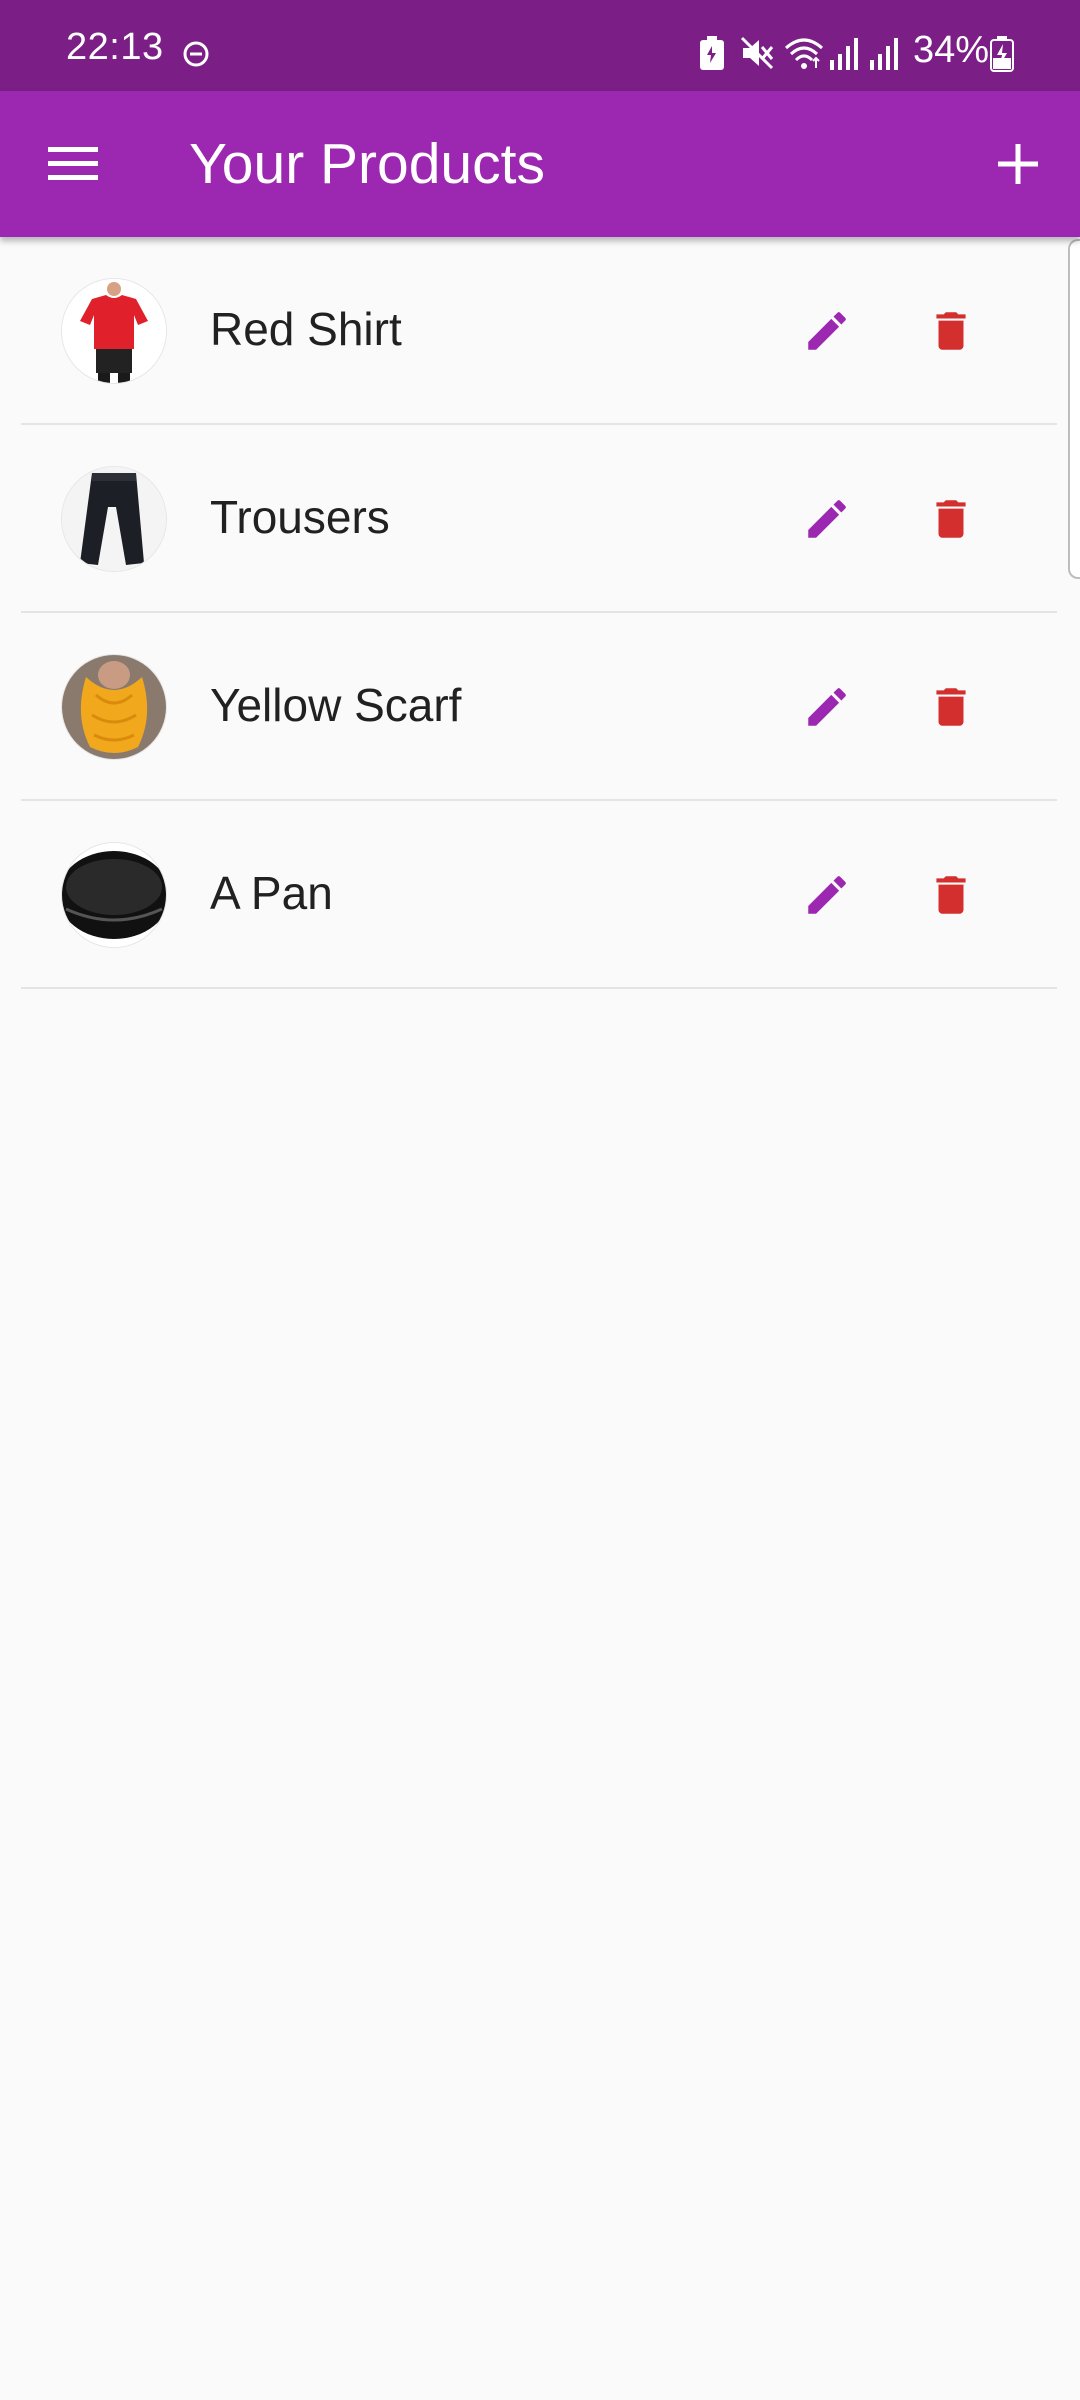 The height and width of the screenshot is (2400, 1080). Describe the element at coordinates (804, 53) in the screenshot. I see `wifi-icon` at that location.